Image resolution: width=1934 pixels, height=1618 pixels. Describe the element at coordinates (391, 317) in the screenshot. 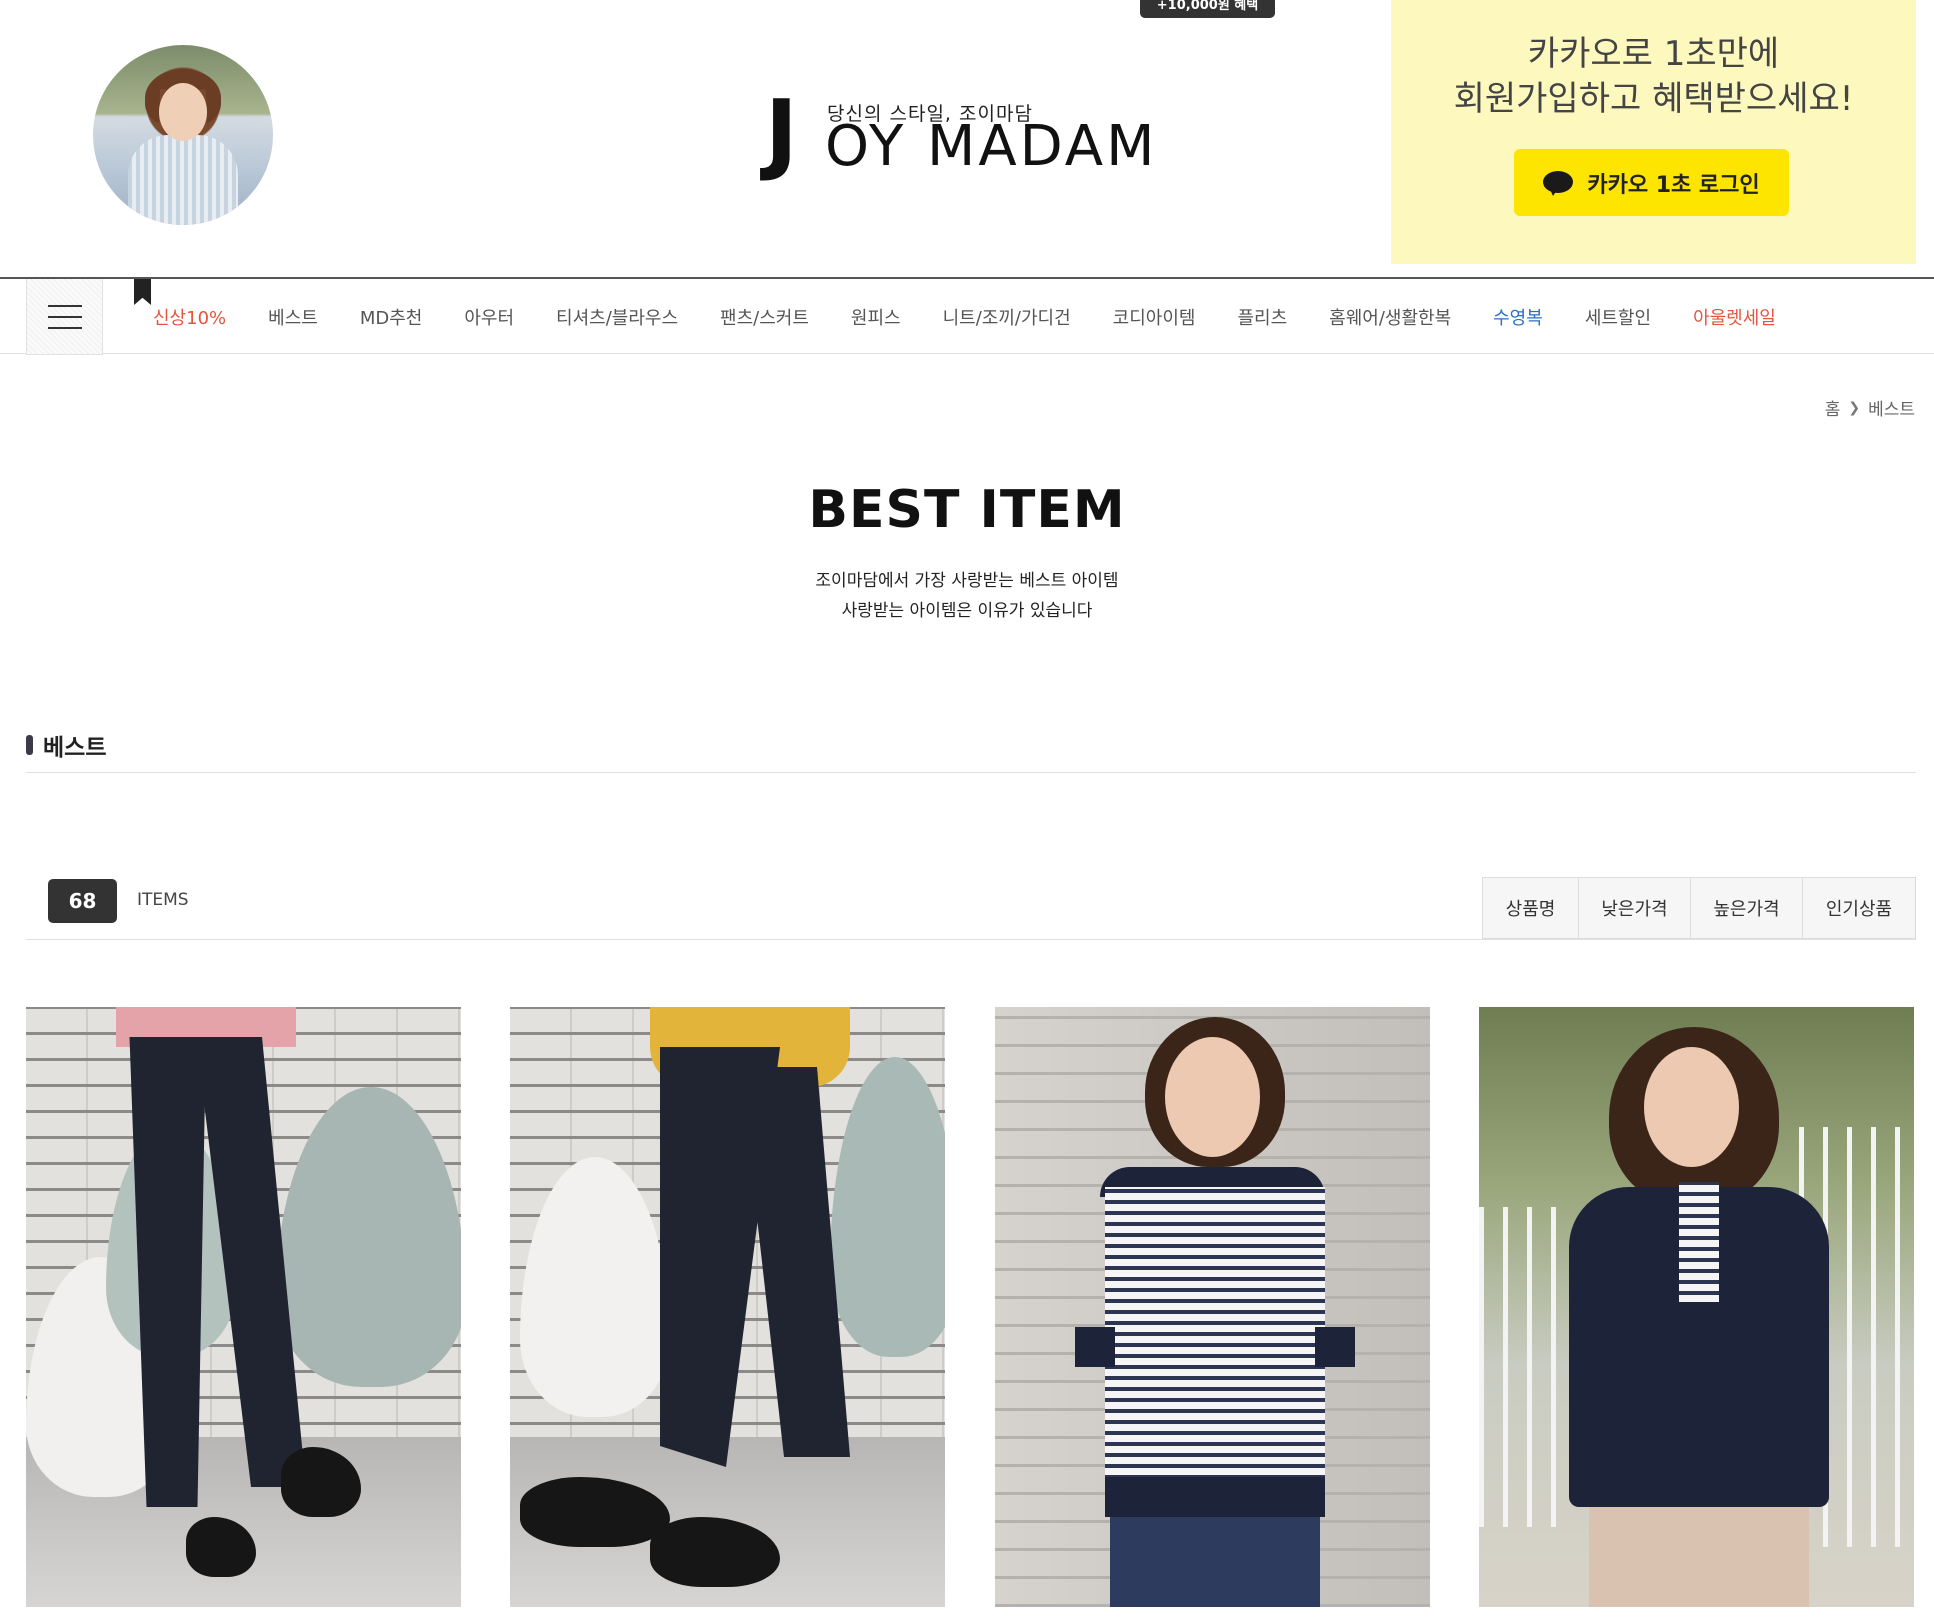

I see `nav-item-md-pick: MD추천` at that location.